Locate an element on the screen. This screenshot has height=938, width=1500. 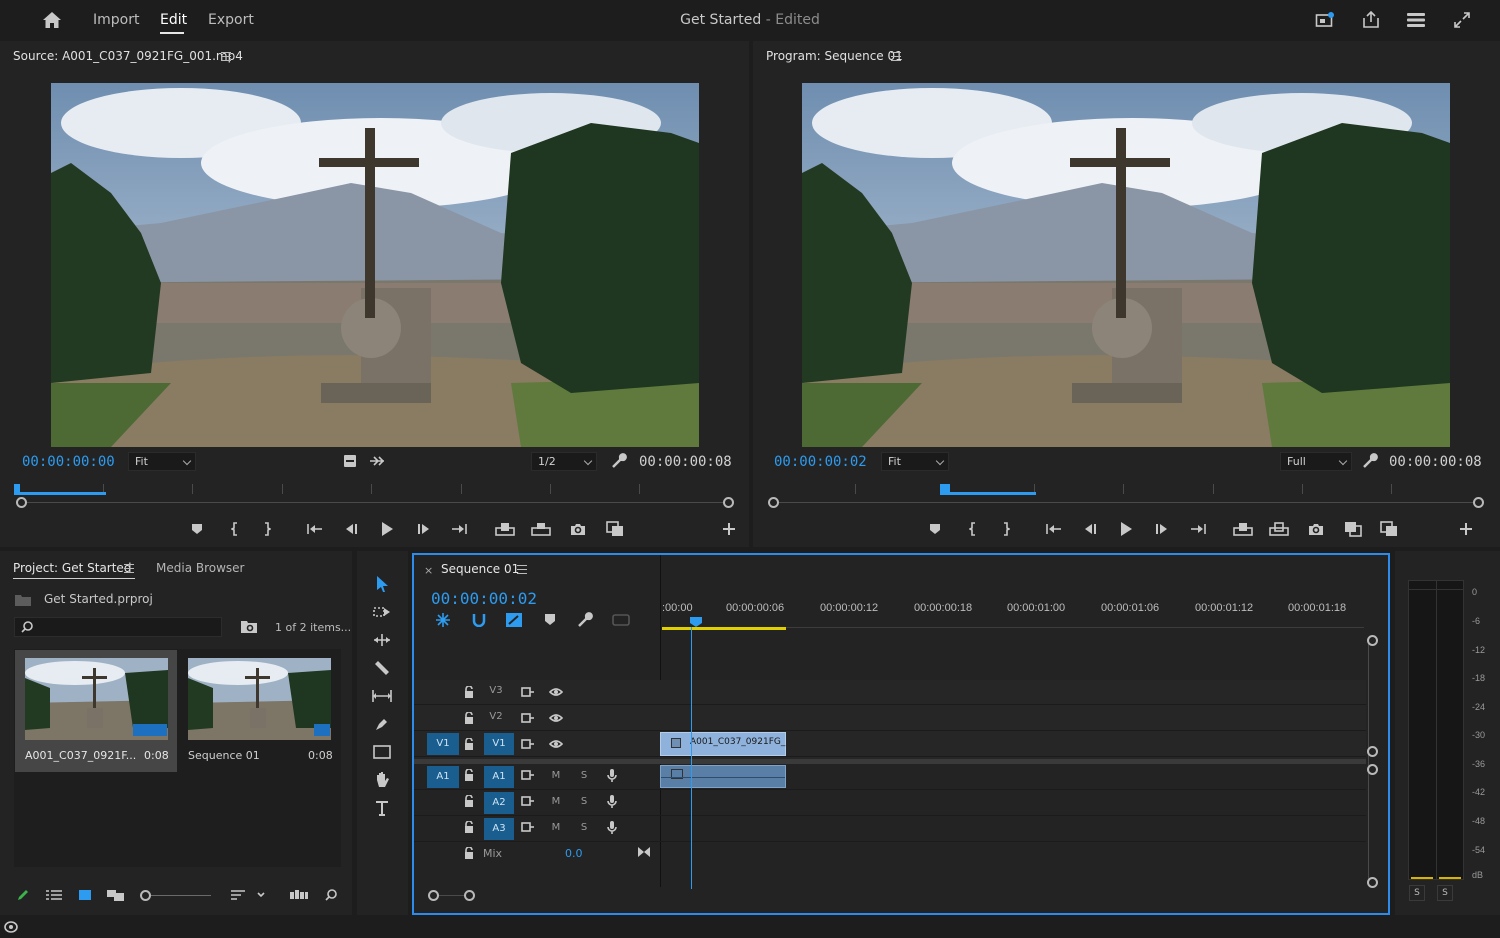
button-editor-icon is located at coordinates (729, 529).